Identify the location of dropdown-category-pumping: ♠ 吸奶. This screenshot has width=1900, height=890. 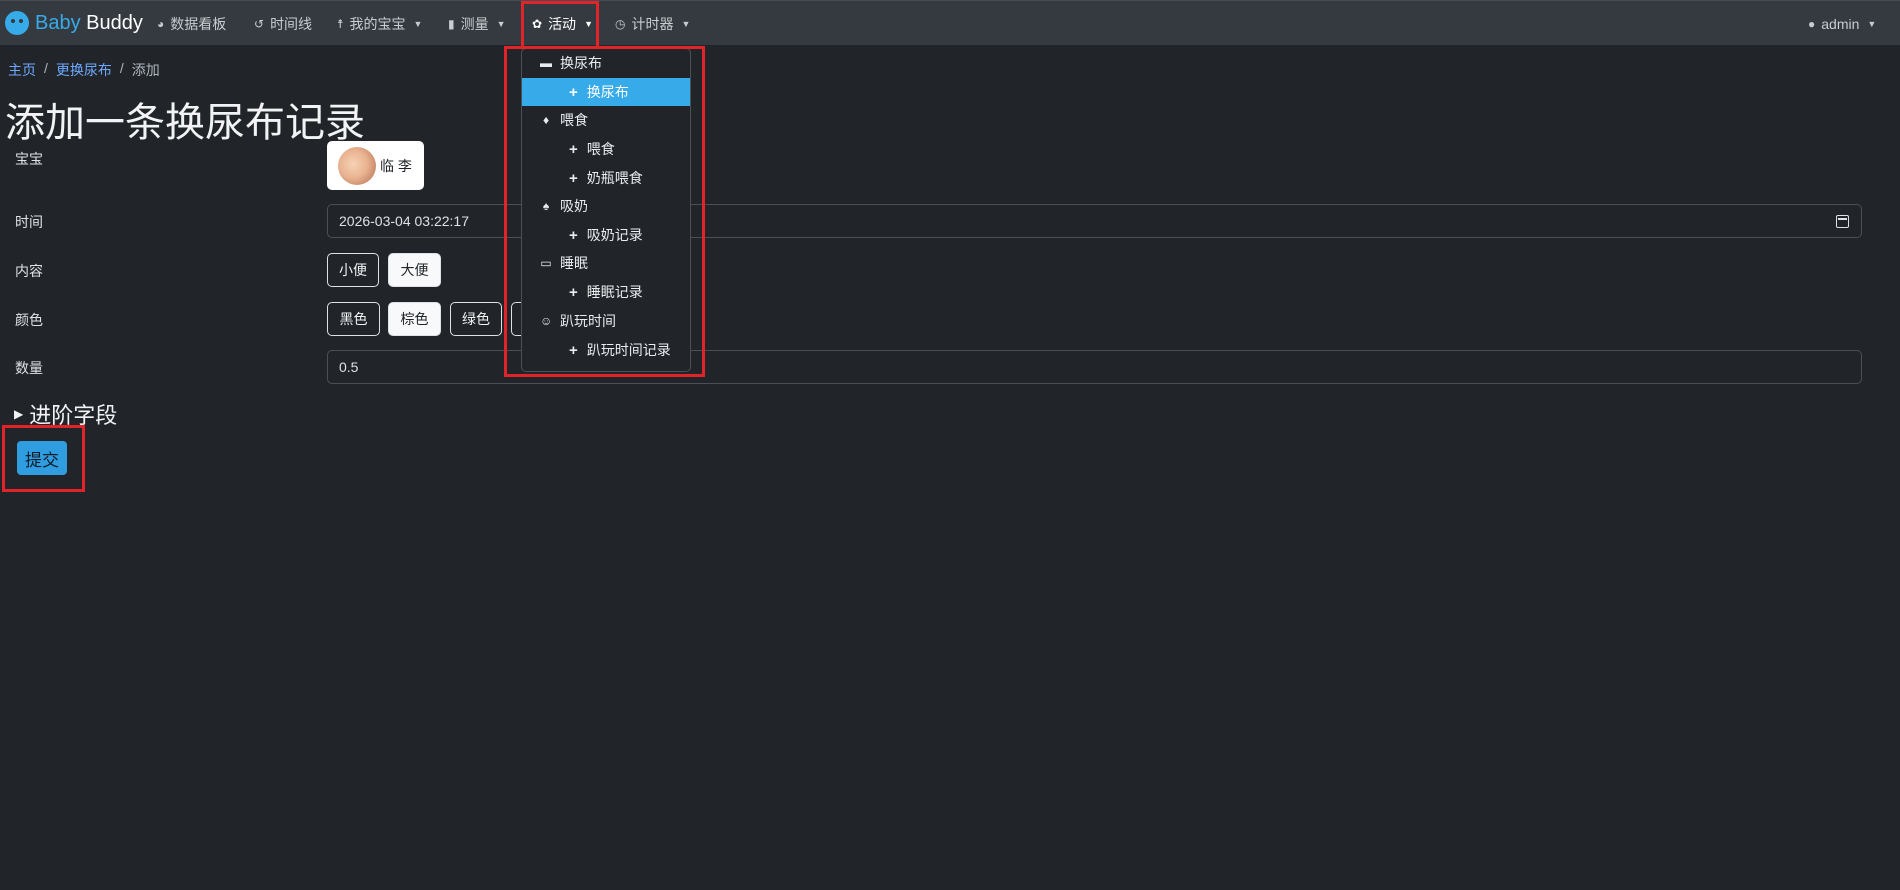
(606, 206).